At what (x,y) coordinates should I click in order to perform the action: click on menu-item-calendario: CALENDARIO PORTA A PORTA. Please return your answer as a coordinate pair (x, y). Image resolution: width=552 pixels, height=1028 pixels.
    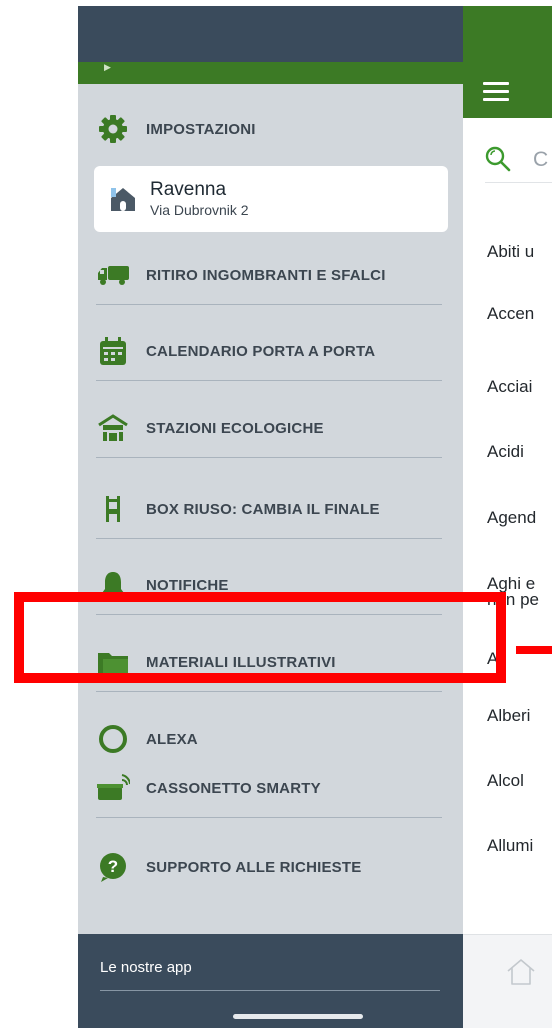
    Looking at the image, I should click on (269, 351).